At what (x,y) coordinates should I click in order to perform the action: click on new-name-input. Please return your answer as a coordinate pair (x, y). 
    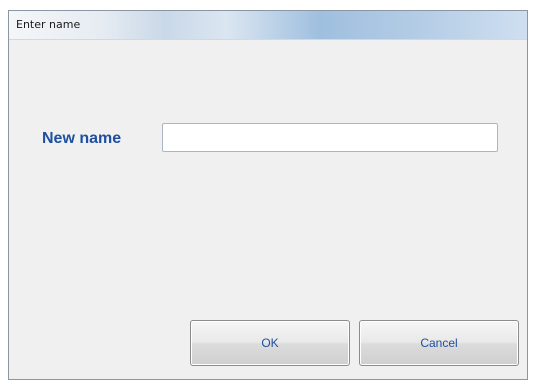
    Looking at the image, I should click on (330, 137).